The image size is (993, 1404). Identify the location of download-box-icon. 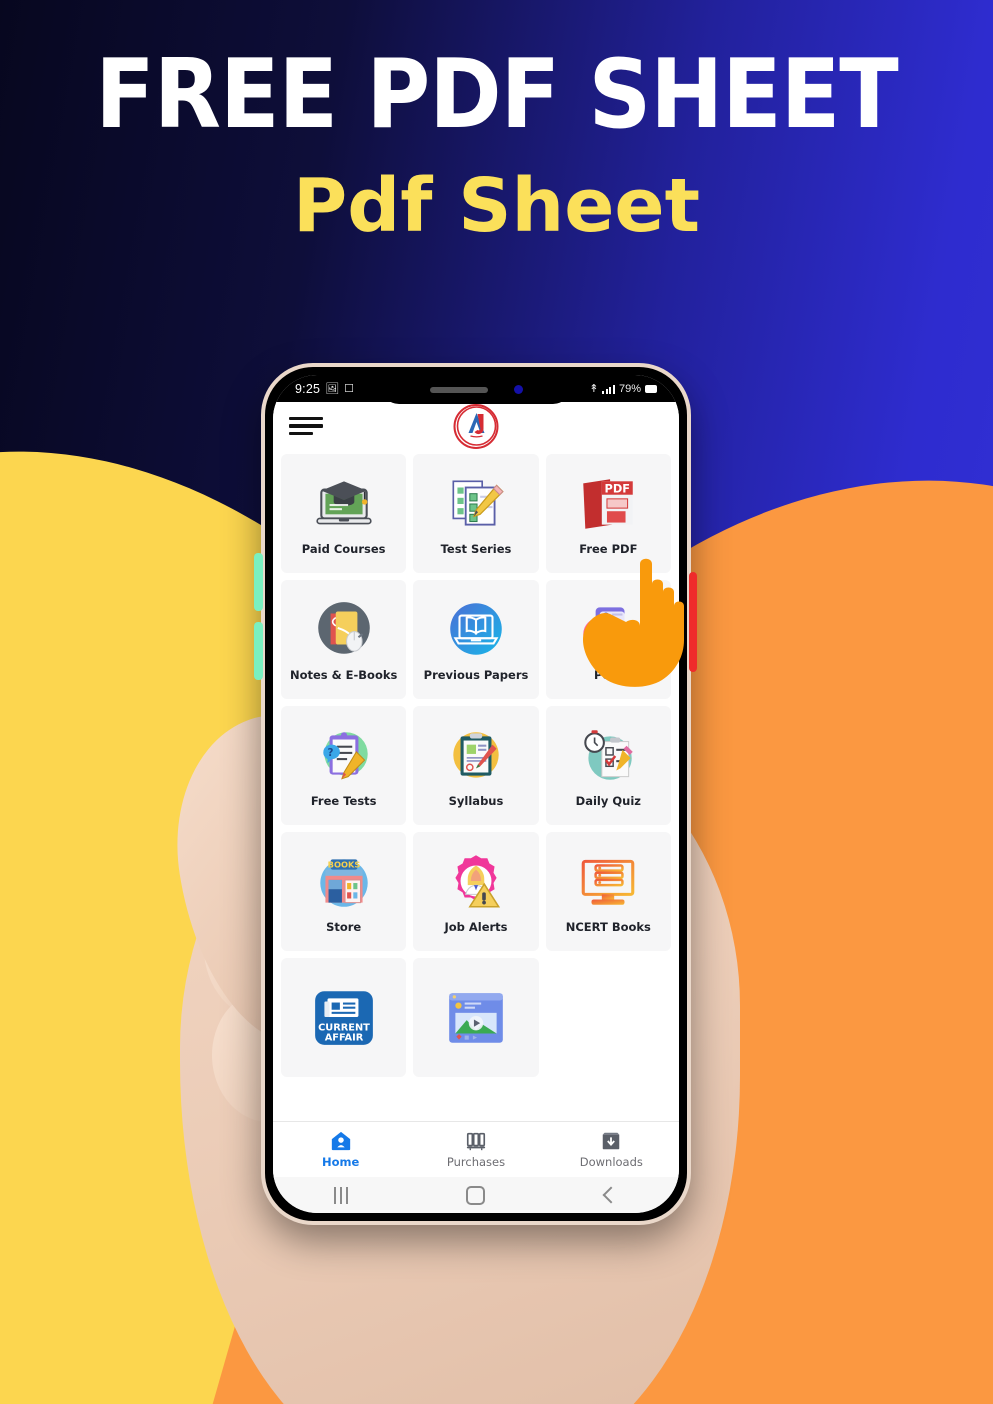
(611, 1141).